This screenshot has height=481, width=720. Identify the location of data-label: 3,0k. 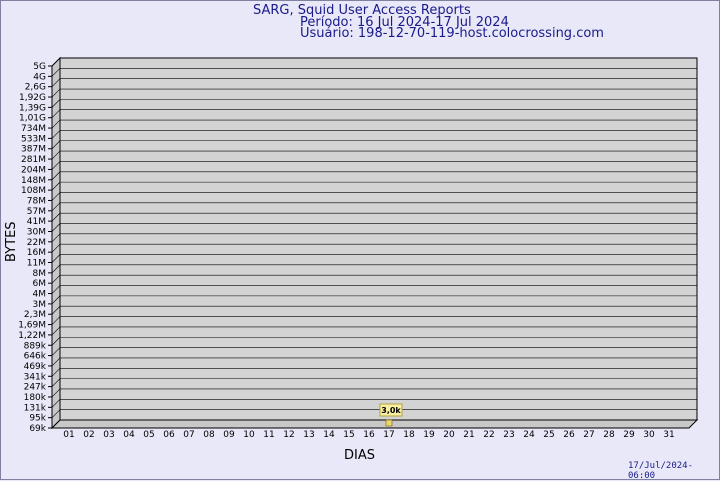
(391, 410).